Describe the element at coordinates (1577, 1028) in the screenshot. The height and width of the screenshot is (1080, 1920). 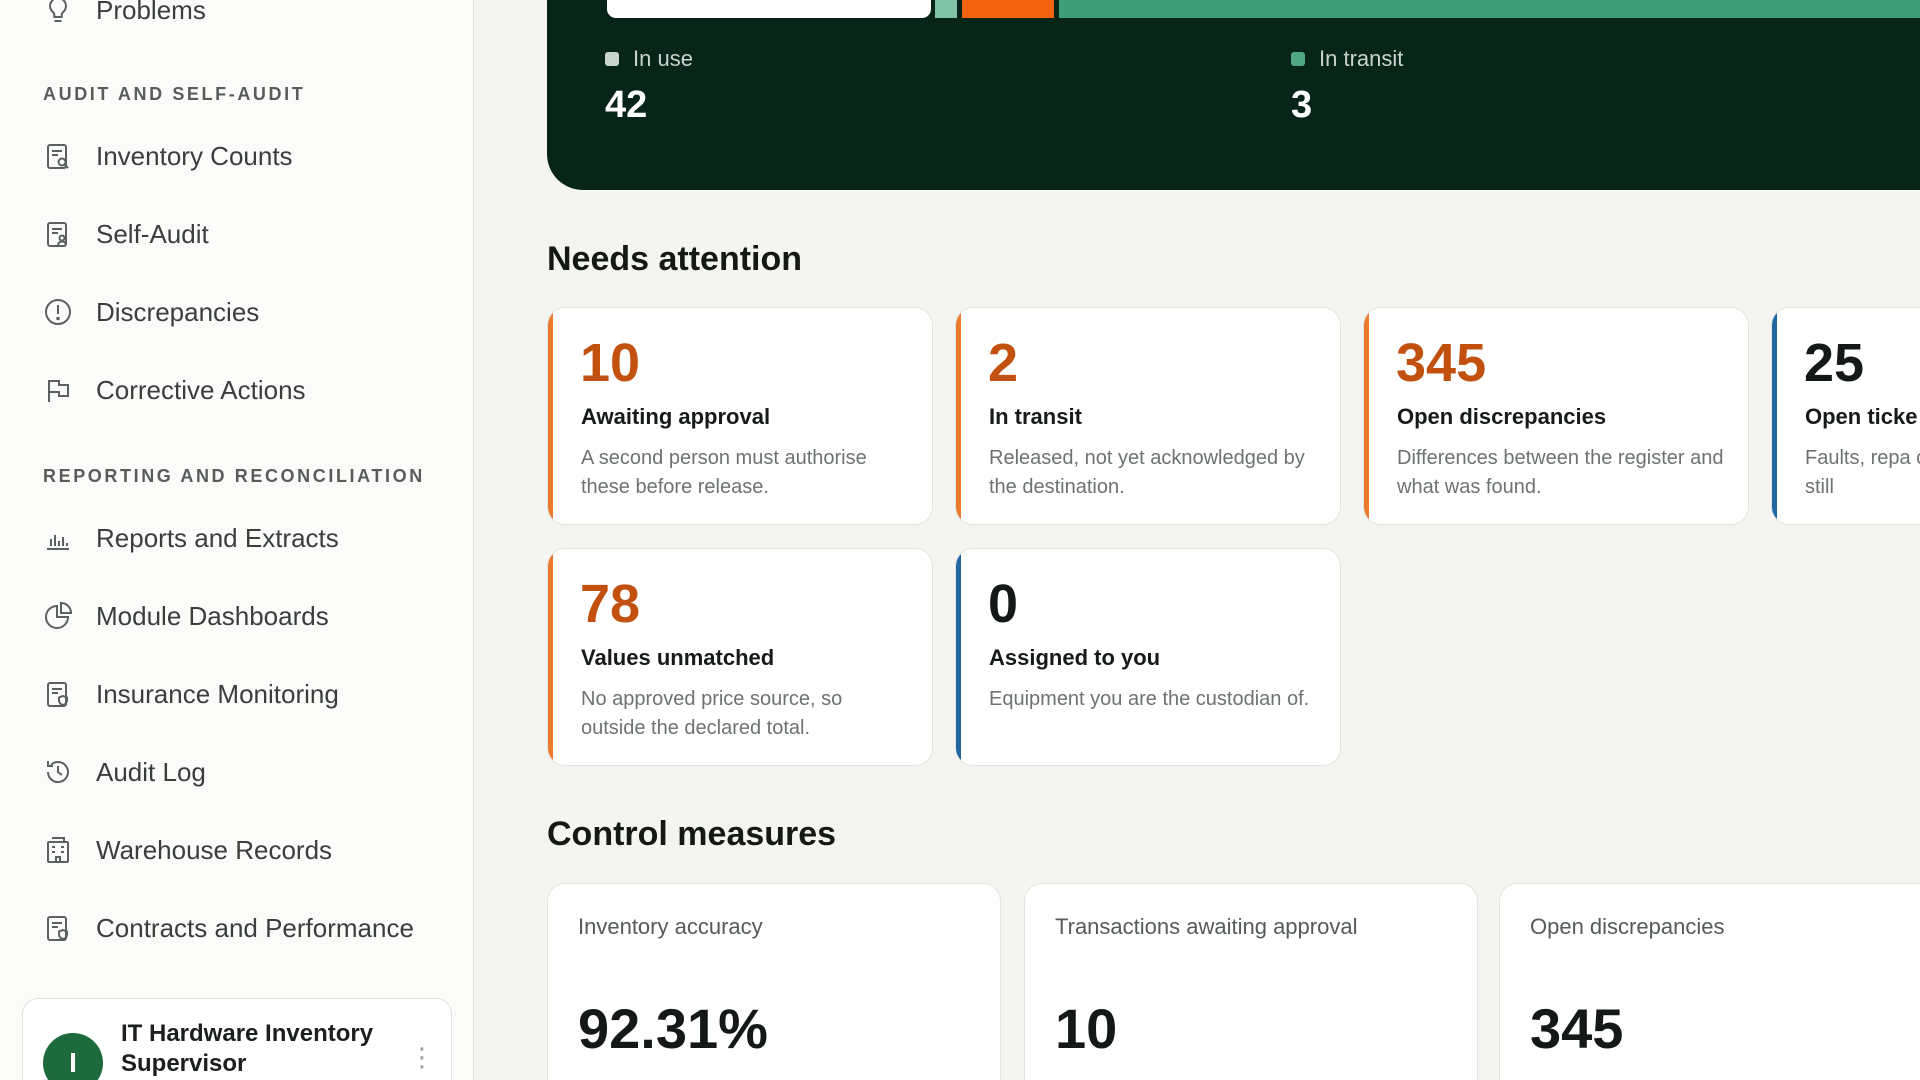
I see `control-value: 345` at that location.